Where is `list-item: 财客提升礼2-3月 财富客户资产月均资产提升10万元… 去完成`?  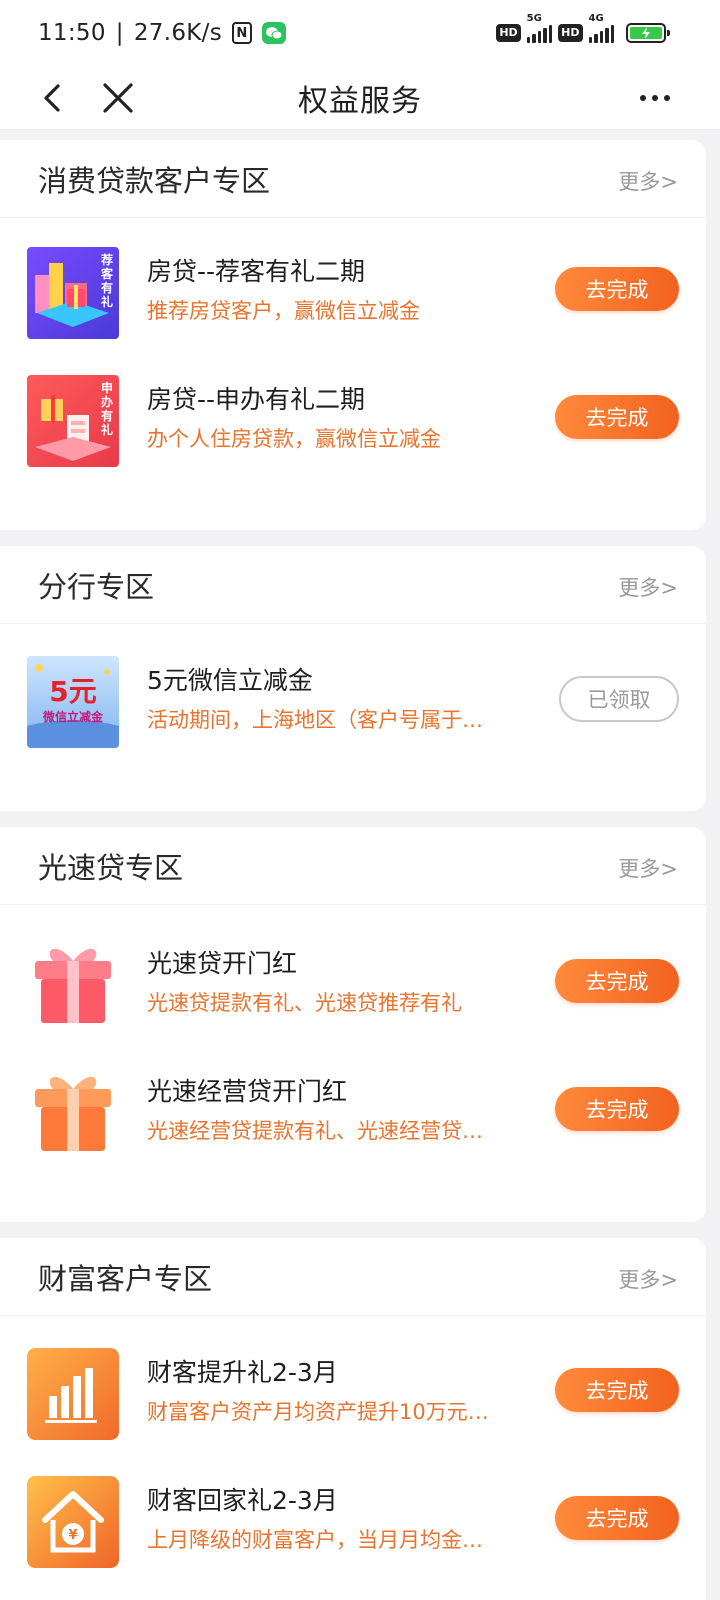
list-item: 财客提升礼2-3月 财富客户资产月均资产提升10万元… 去完成 is located at coordinates (353, 1398).